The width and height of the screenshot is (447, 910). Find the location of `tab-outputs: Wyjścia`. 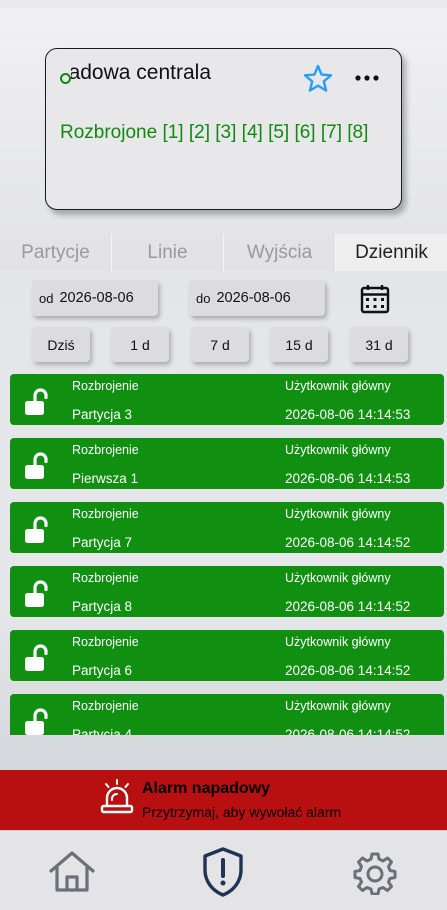

tab-outputs: Wyjścia is located at coordinates (280, 252).